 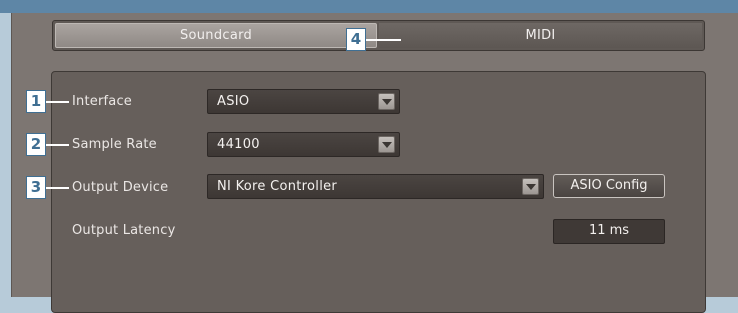 What do you see at coordinates (369, 6) in the screenshot?
I see `top-frame-strip` at bounding box center [369, 6].